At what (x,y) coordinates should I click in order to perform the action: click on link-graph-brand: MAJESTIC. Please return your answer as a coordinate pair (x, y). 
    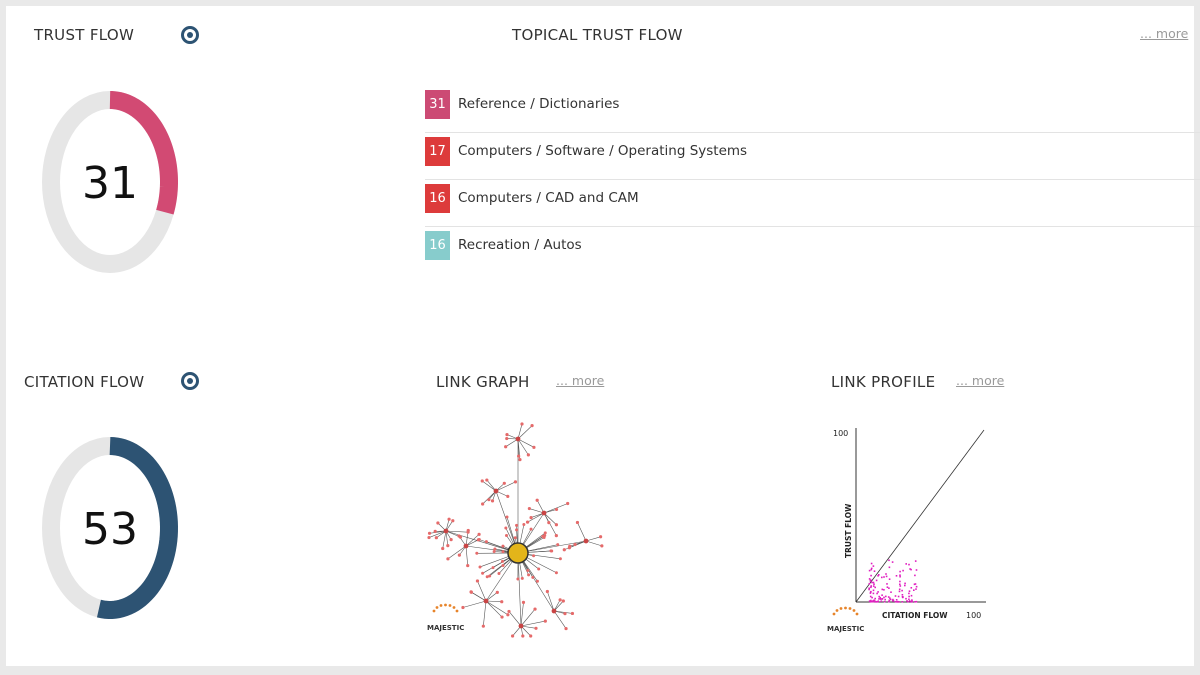
    Looking at the image, I should click on (446, 628).